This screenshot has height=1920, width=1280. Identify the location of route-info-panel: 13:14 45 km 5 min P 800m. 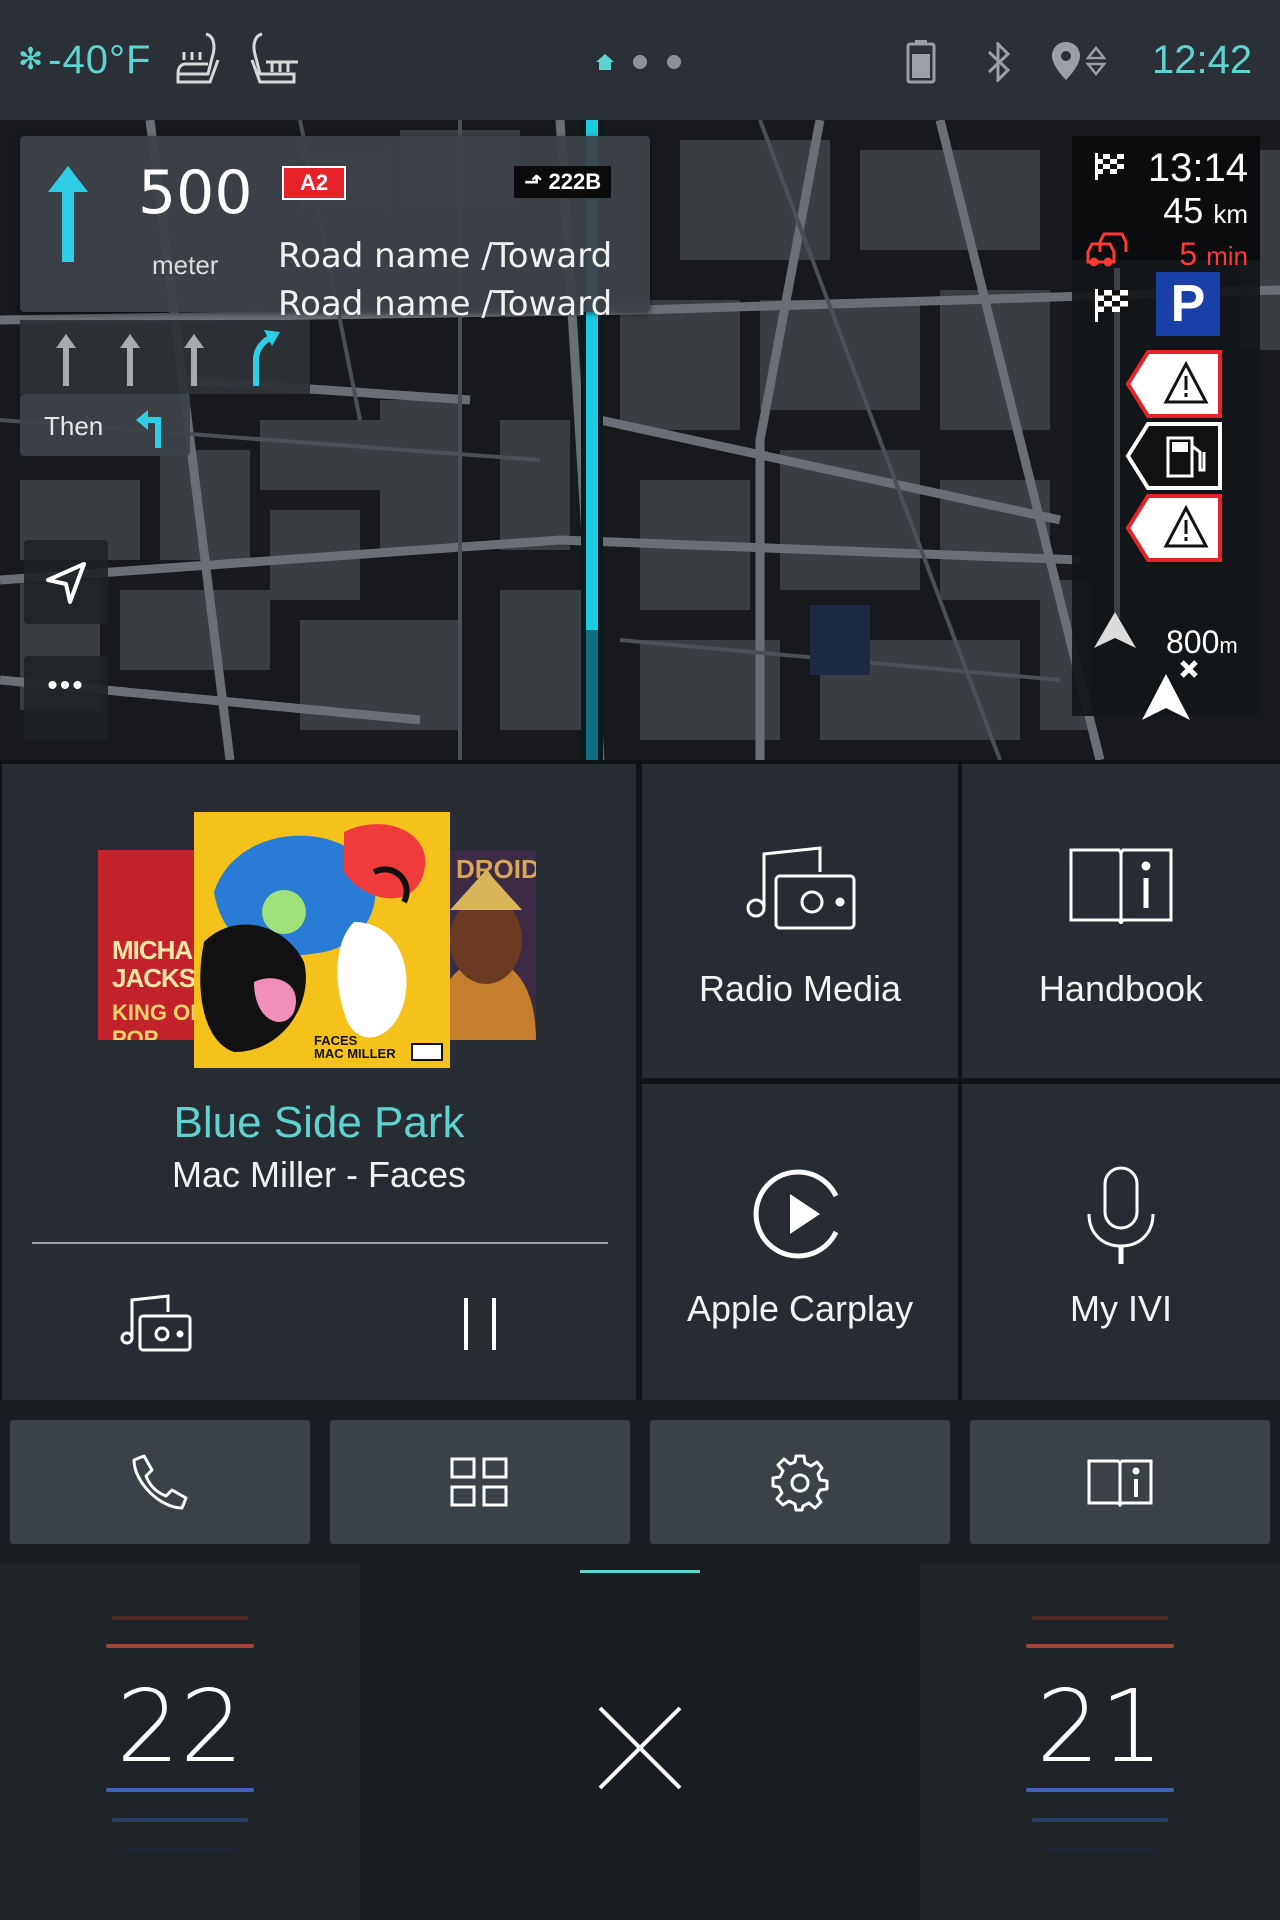
(1166, 426).